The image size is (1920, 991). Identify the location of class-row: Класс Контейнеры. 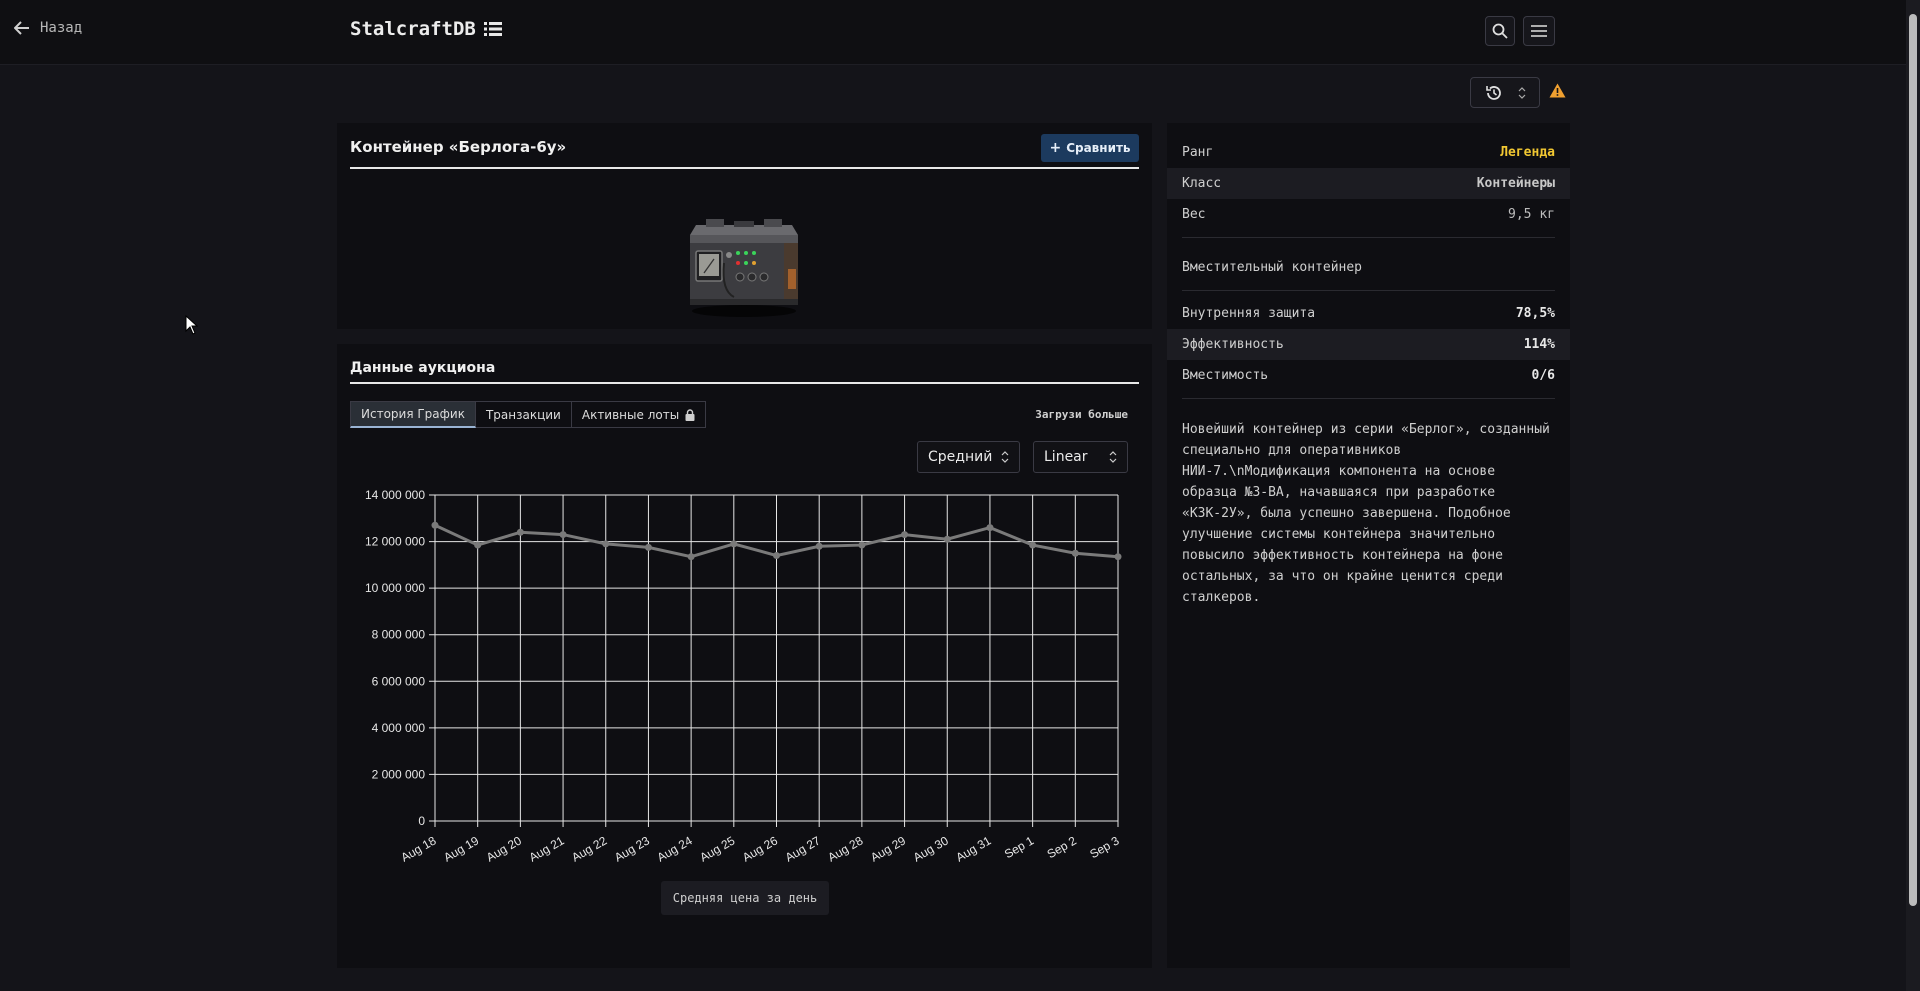
(1368, 183).